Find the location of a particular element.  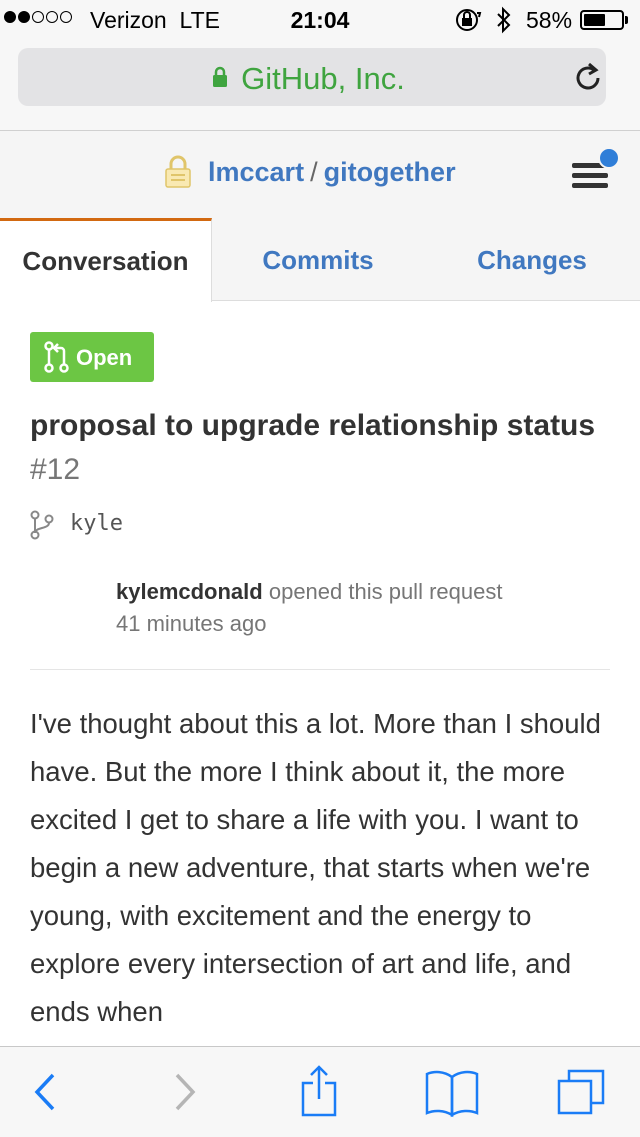

status-badge: Open is located at coordinates (92, 357).